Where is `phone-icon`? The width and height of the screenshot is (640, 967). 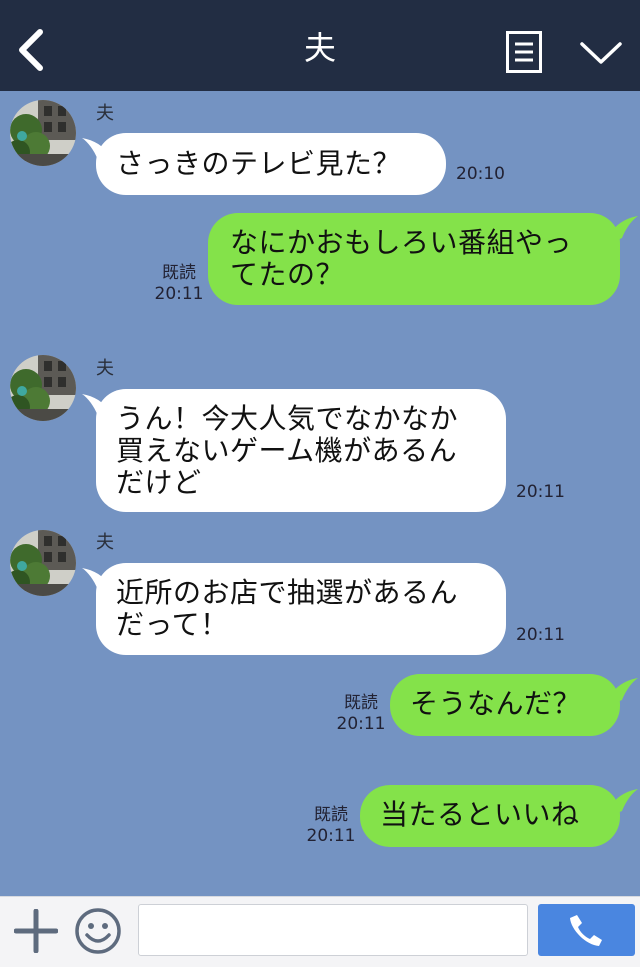 phone-icon is located at coordinates (586, 930).